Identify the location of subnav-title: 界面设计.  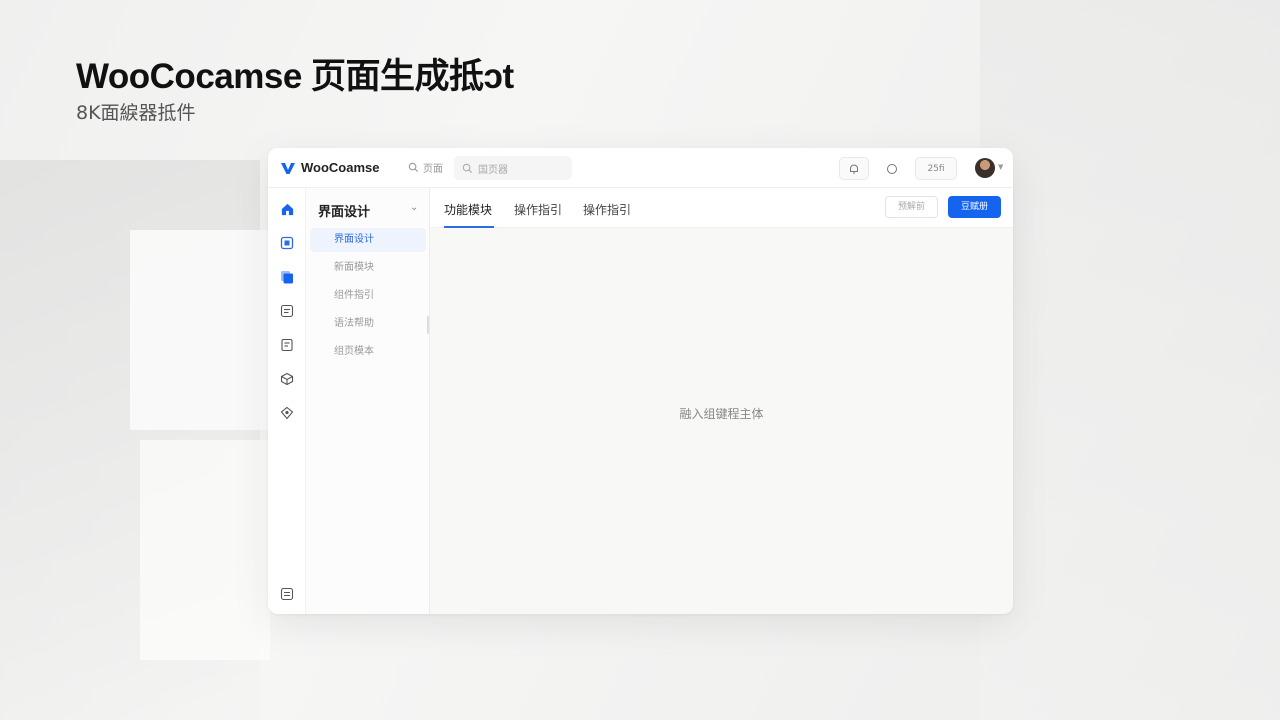
(344, 210).